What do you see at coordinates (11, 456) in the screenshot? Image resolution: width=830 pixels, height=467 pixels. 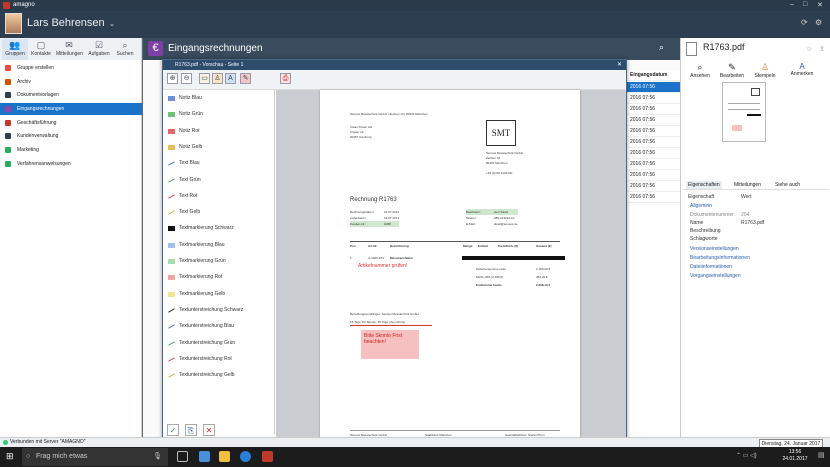 I see `windows-start-icon: ⊞` at bounding box center [11, 456].